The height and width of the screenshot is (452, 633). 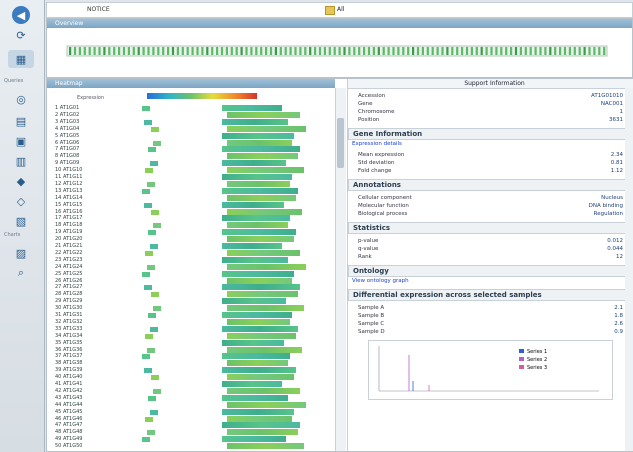 What do you see at coordinates (21, 99) in the screenshot?
I see `query-icon: ◎` at bounding box center [21, 99].